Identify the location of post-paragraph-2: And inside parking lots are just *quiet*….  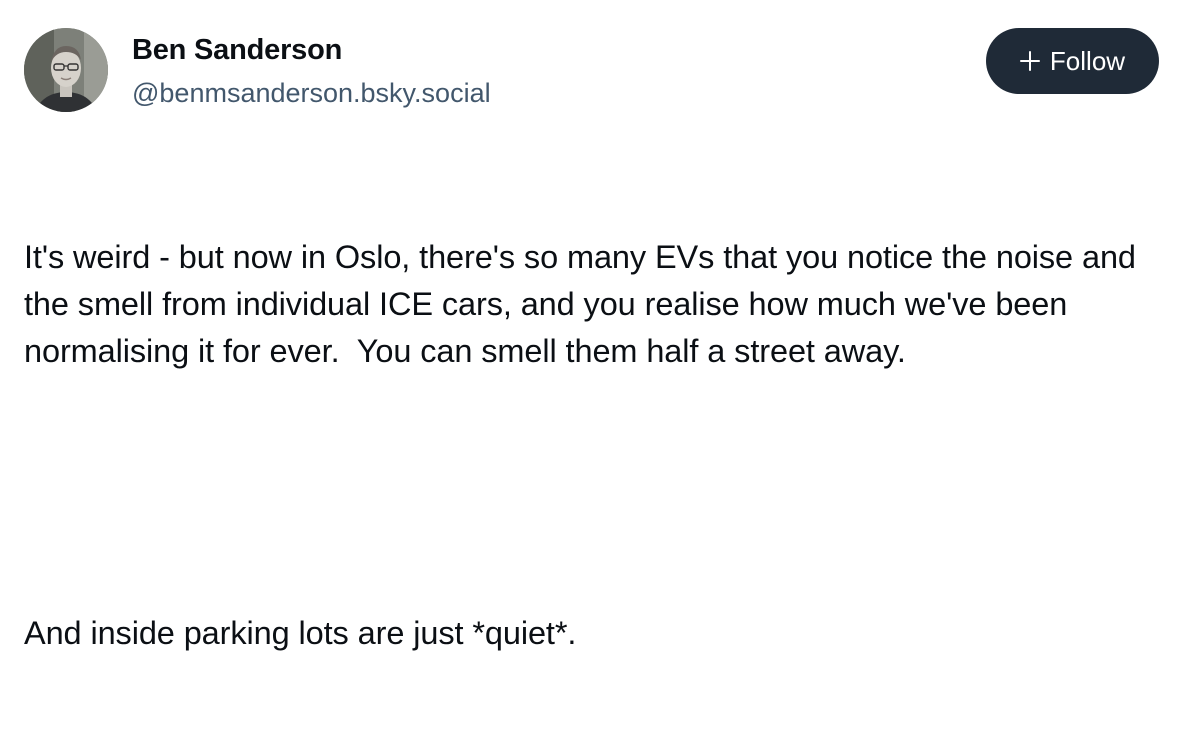
(300, 633).